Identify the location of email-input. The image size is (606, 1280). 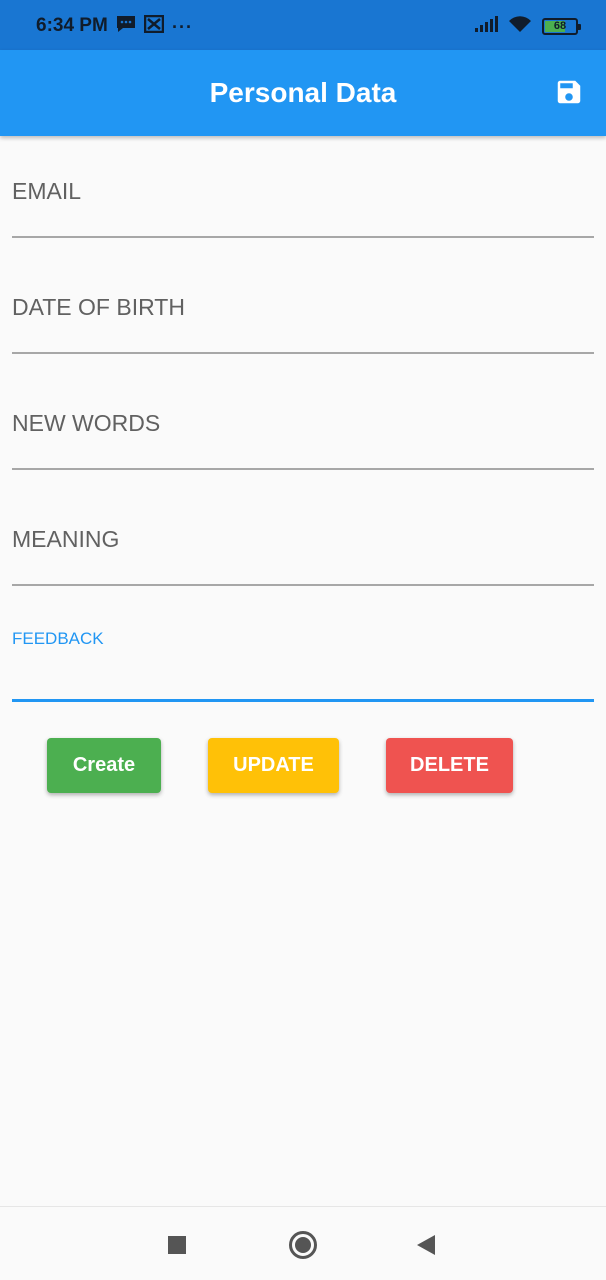
(303, 215).